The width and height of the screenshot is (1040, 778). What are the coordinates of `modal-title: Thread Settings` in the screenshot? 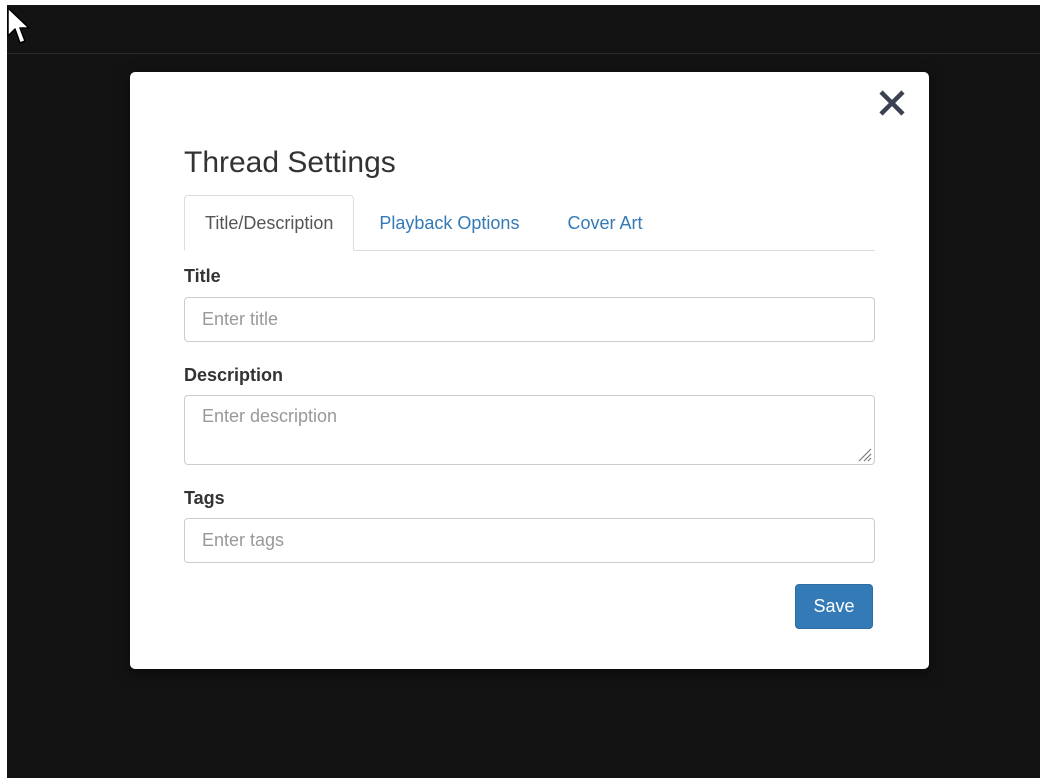 It's located at (290, 162).